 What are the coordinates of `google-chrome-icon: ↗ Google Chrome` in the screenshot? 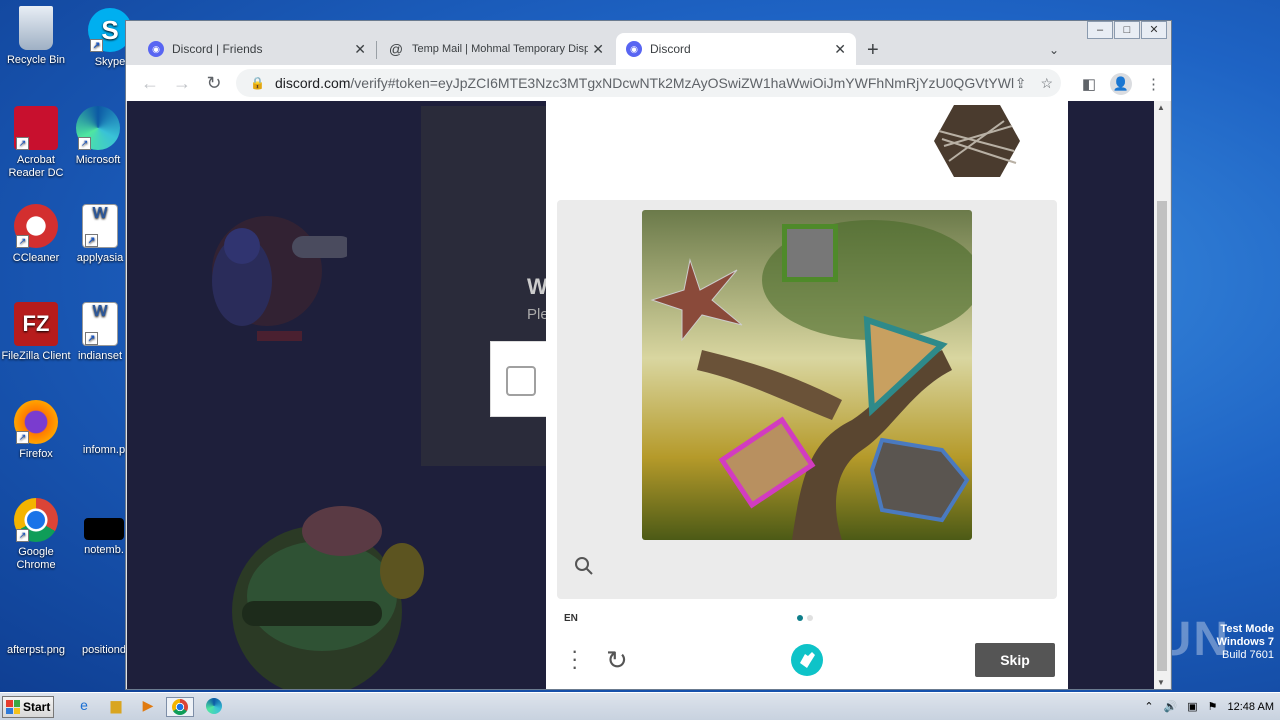 It's located at (36, 535).